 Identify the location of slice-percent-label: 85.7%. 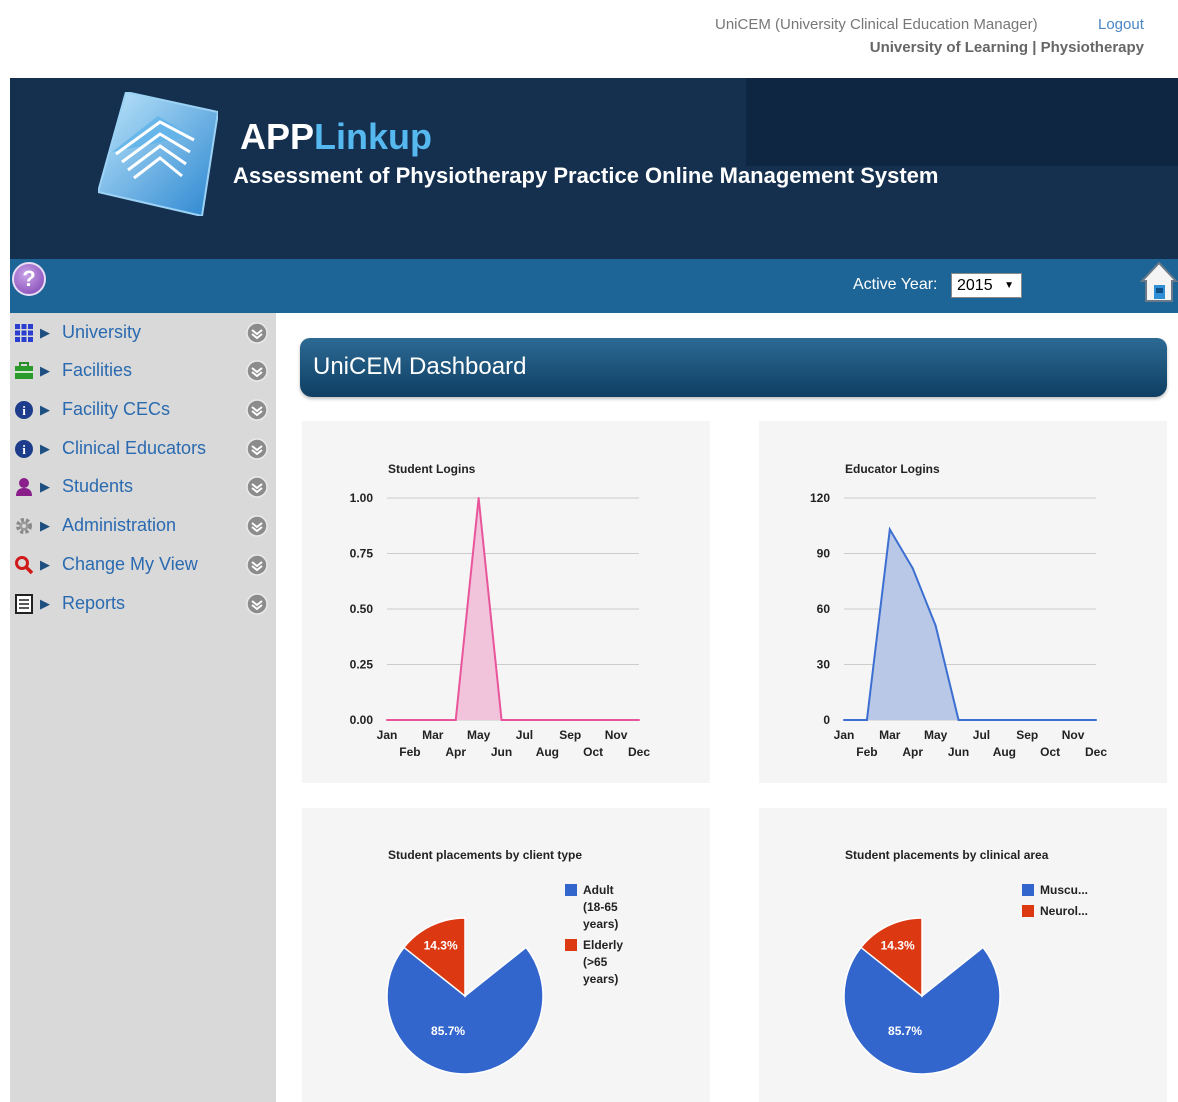
(448, 1031).